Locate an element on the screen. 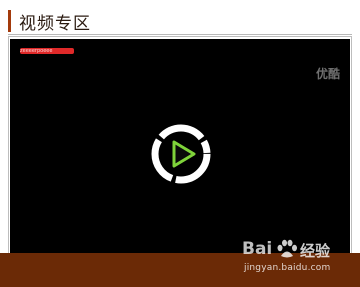  paw-icon is located at coordinates (287, 248).